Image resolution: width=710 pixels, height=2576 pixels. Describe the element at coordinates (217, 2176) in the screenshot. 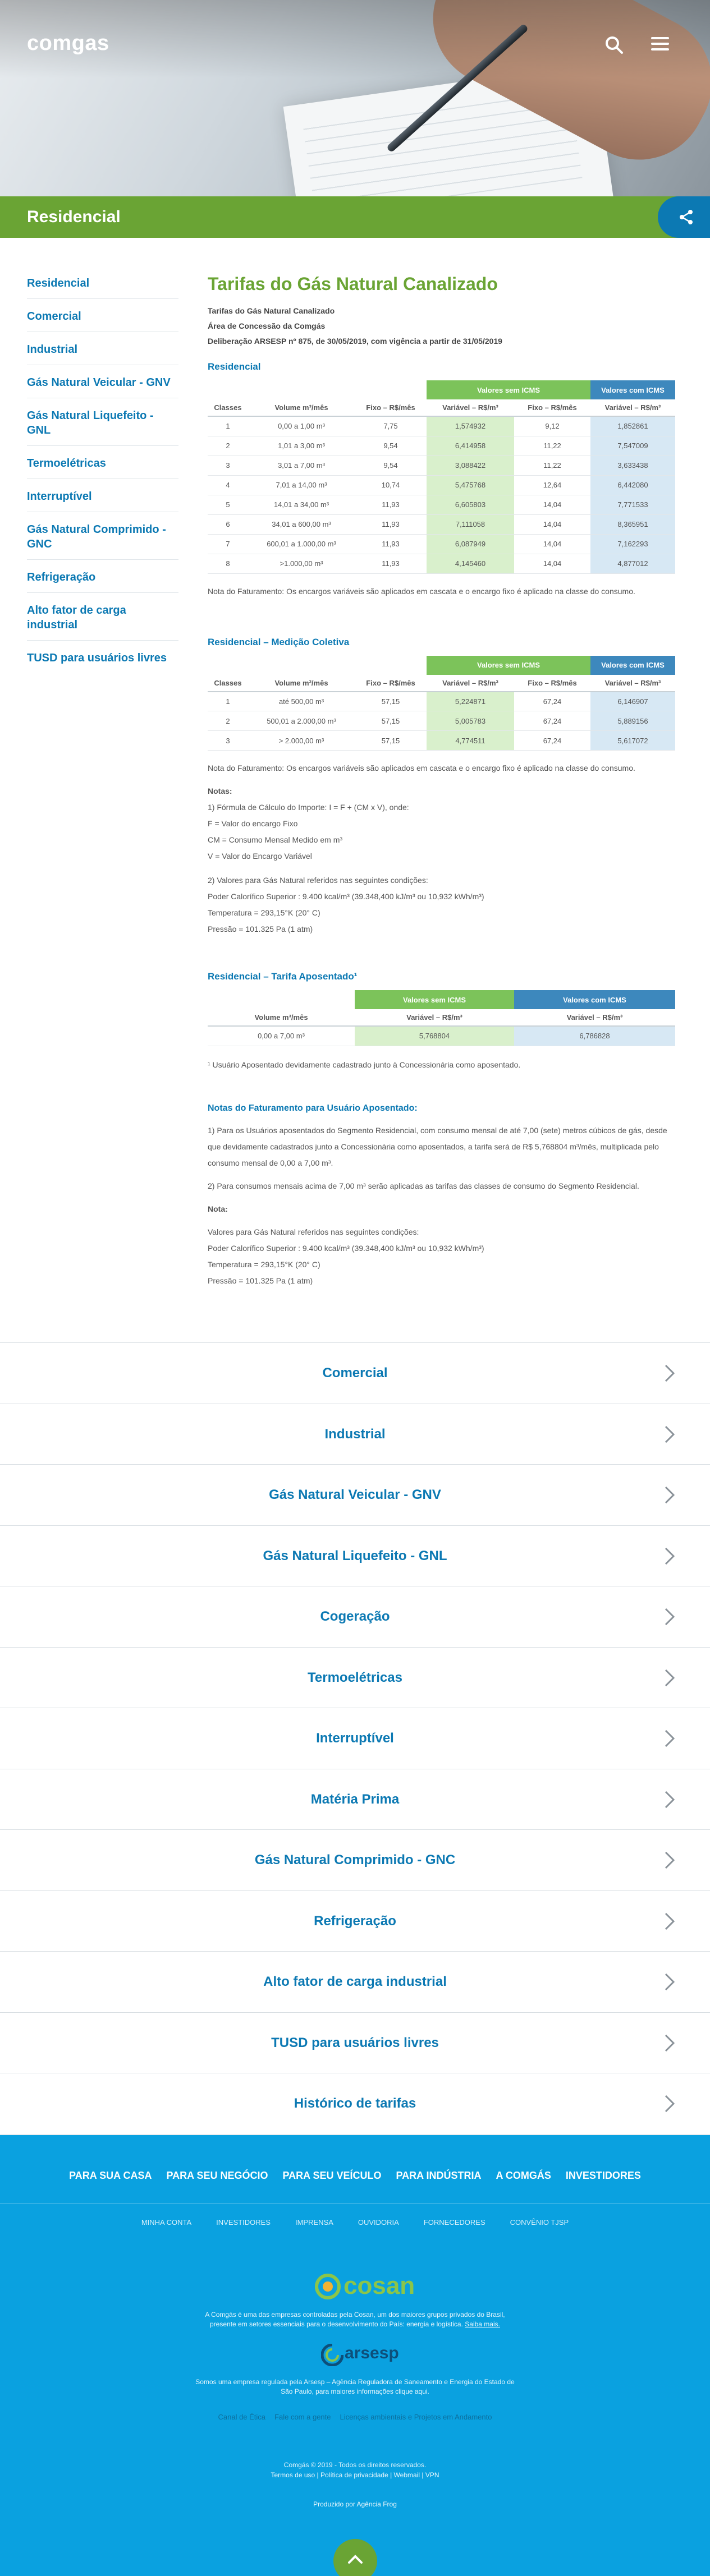

I see `footer-main-link: PARA SEU NEGÓCIO` at that location.